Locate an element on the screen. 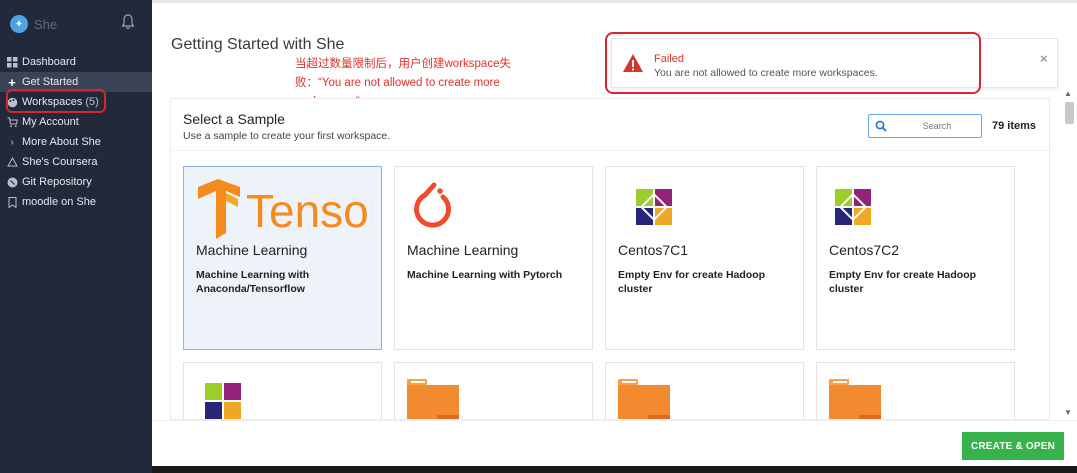  sidebar-item-label: She's Coursera is located at coordinates (60, 162).